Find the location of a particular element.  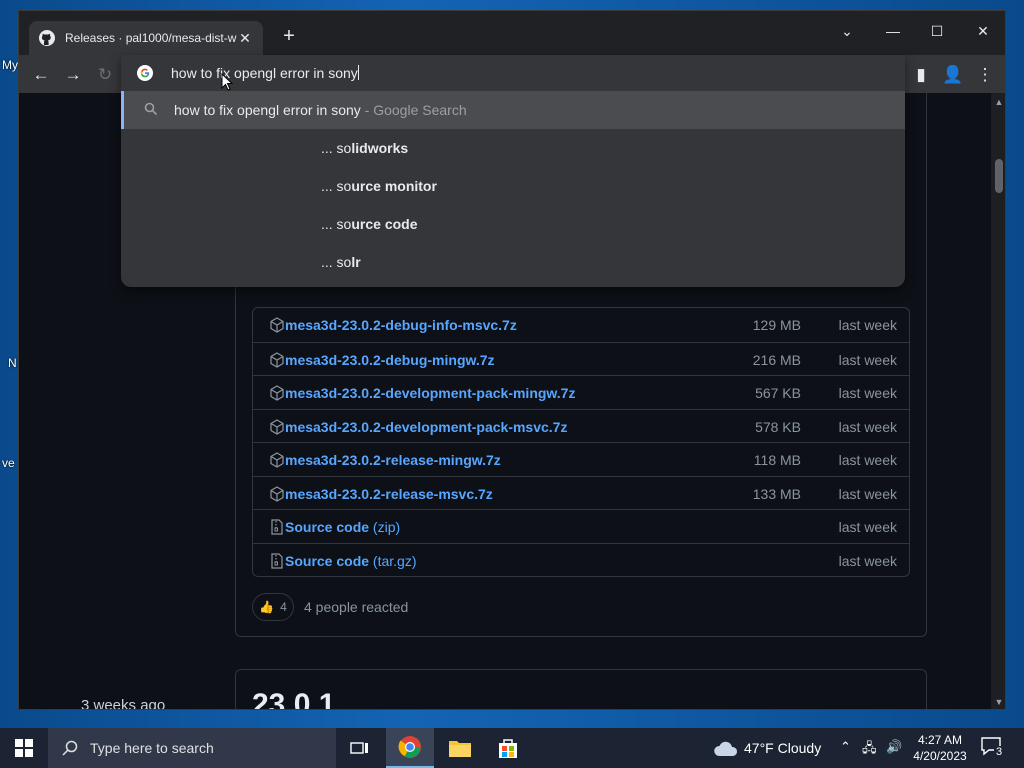

asset-name: Source code is located at coordinates (327, 527).